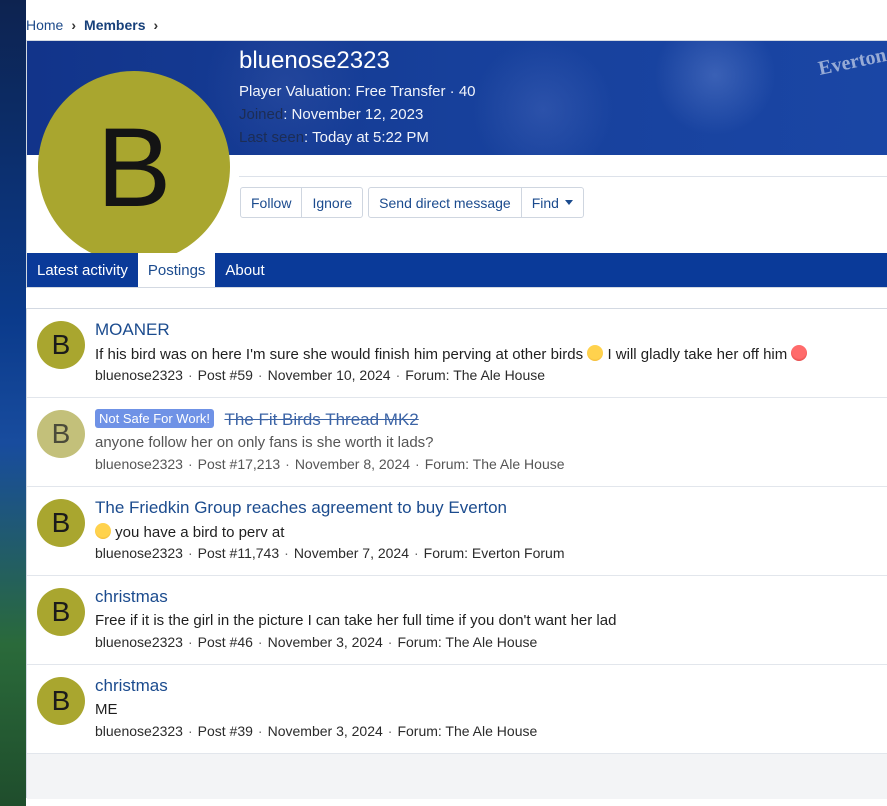  Describe the element at coordinates (155, 418) in the screenshot. I see `nsfw-badge: Not Safe For Work!` at that location.